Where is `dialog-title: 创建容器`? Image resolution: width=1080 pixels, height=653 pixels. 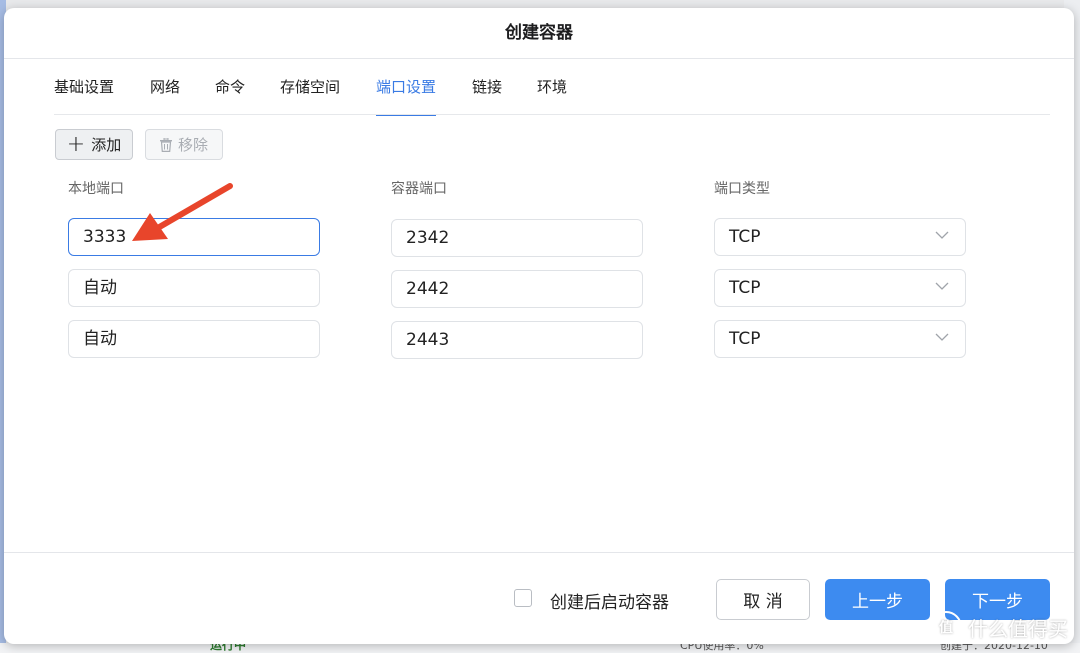 dialog-title: 创建容器 is located at coordinates (539, 33).